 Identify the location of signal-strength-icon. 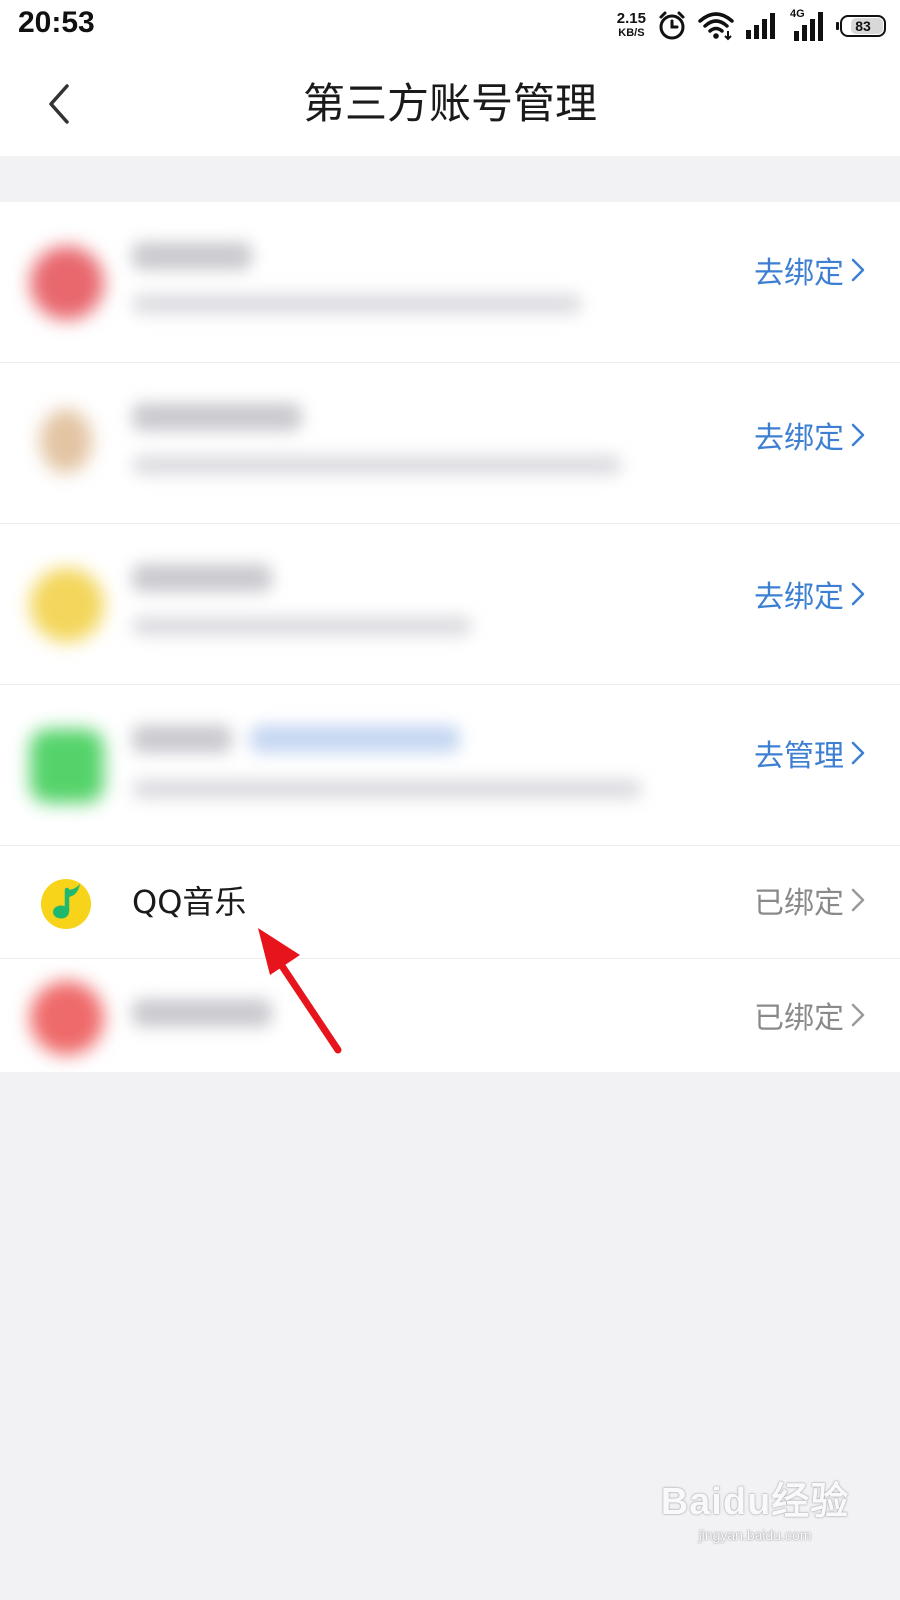
(760, 26).